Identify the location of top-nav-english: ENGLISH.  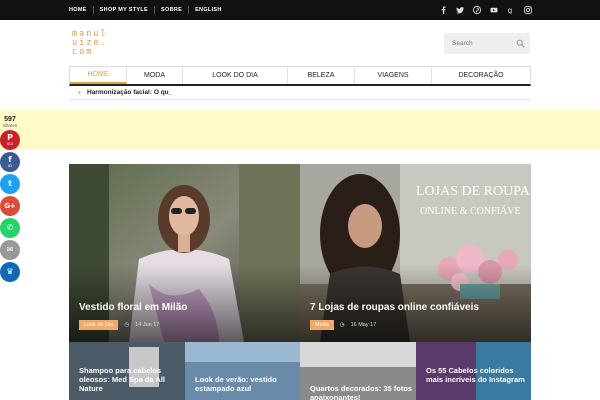
(208, 10).